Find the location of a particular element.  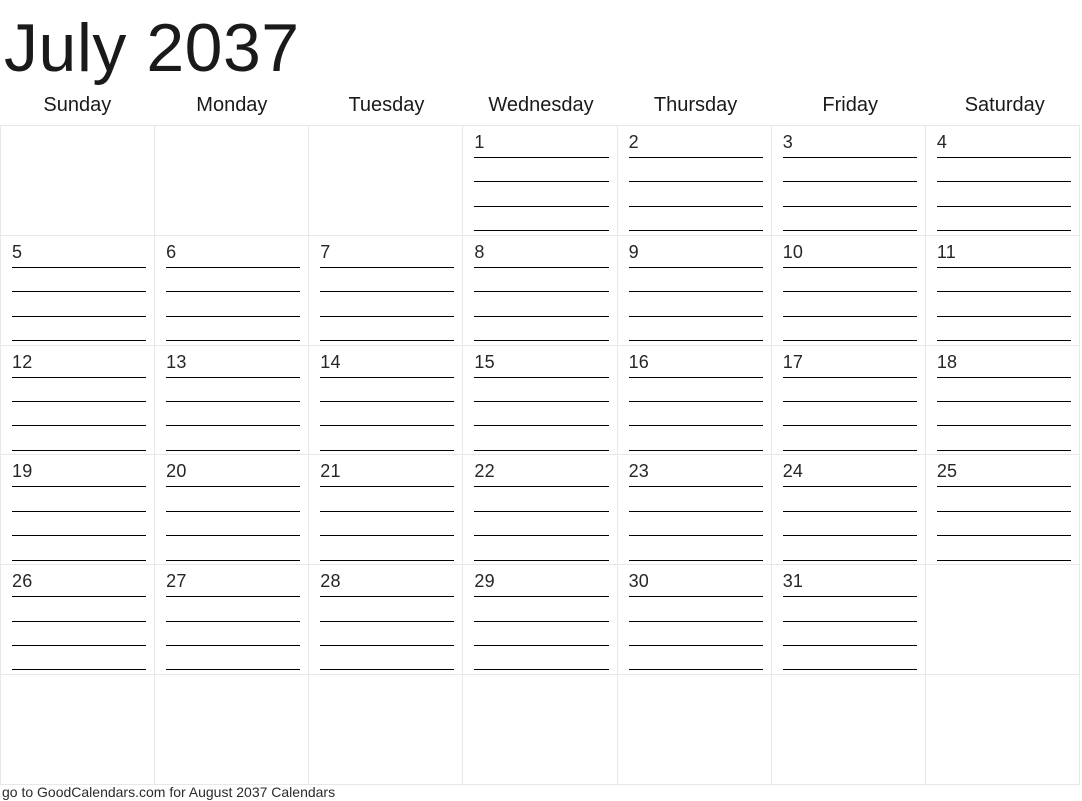

day-cell-28: 28 is located at coordinates (386, 620).